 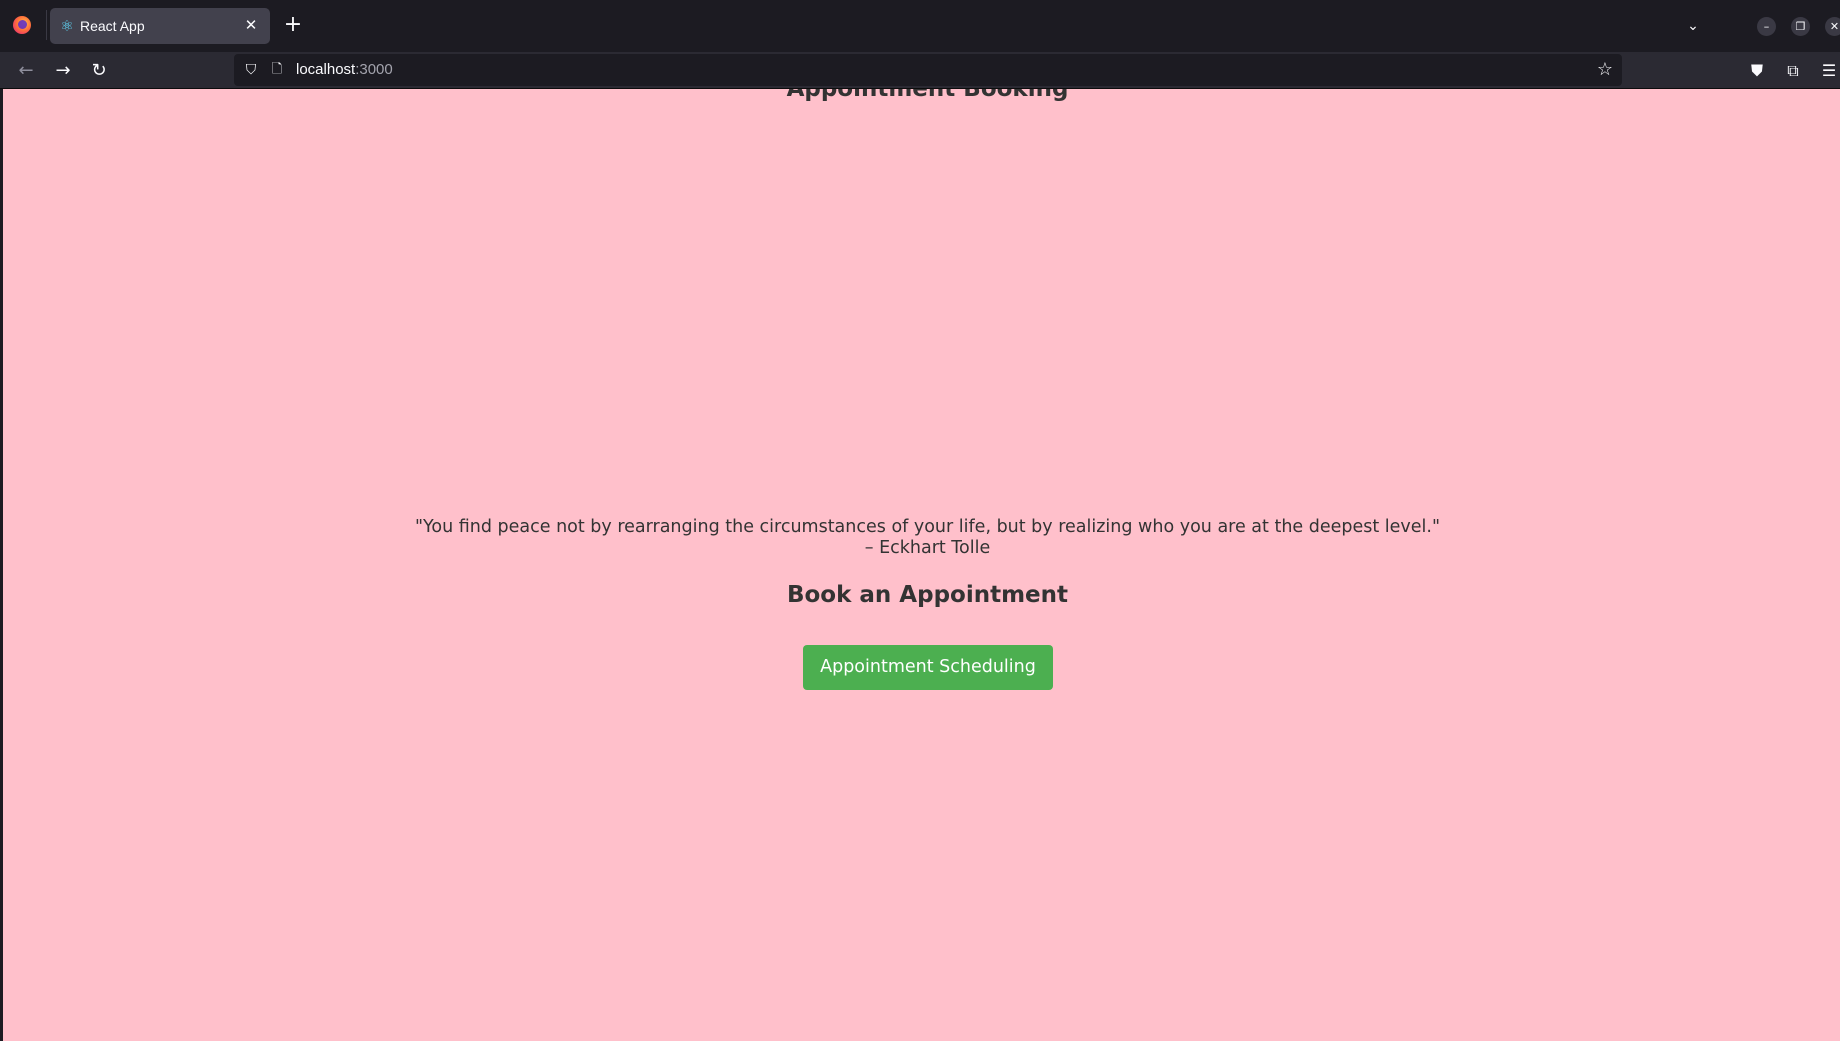 What do you see at coordinates (277, 70) in the screenshot?
I see `page-icon: 🗋` at bounding box center [277, 70].